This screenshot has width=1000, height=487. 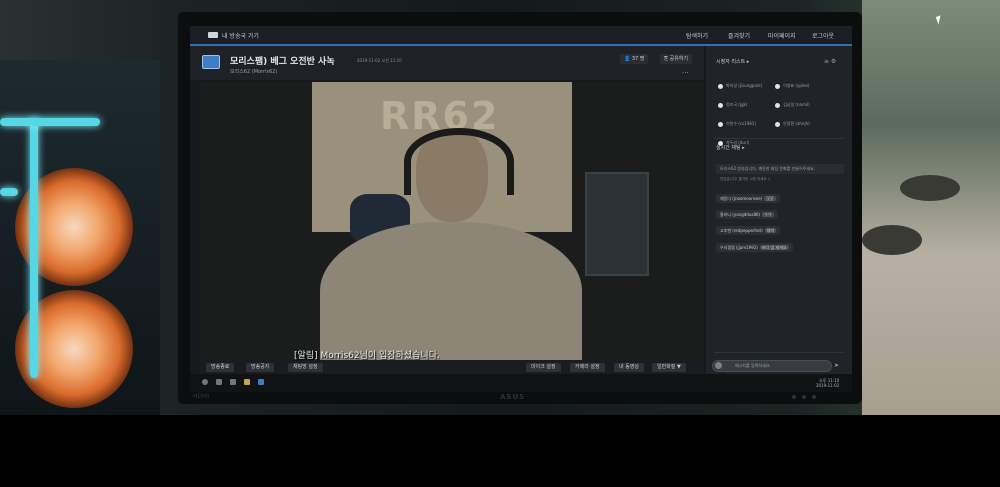 What do you see at coordinates (799, 104) in the screenshot?
I see `viewer-item: 김남일 (namil)` at bounding box center [799, 104].